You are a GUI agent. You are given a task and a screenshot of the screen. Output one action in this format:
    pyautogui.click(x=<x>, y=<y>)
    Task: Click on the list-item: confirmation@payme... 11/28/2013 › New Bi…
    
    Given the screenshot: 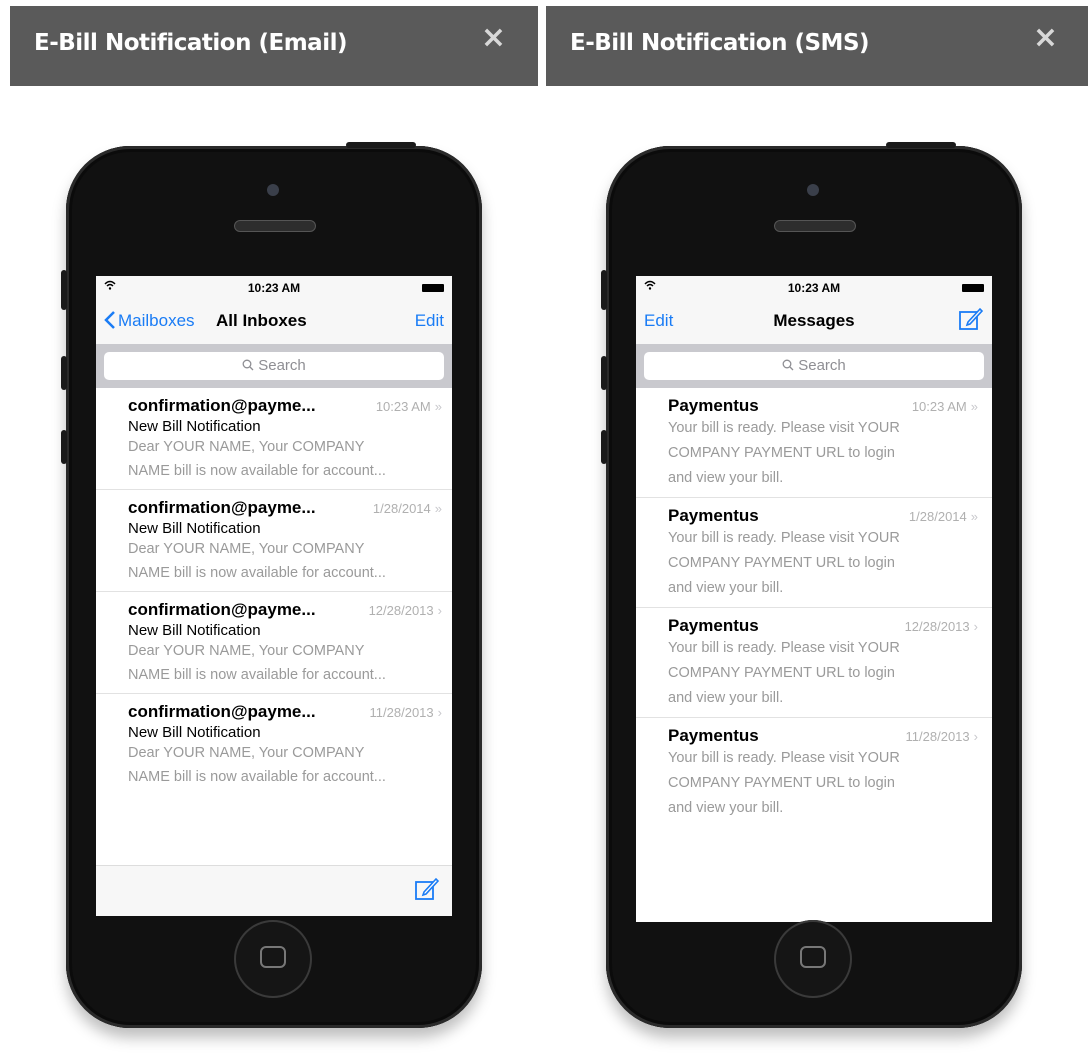 What is the action you would take?
    pyautogui.click(x=274, y=744)
    